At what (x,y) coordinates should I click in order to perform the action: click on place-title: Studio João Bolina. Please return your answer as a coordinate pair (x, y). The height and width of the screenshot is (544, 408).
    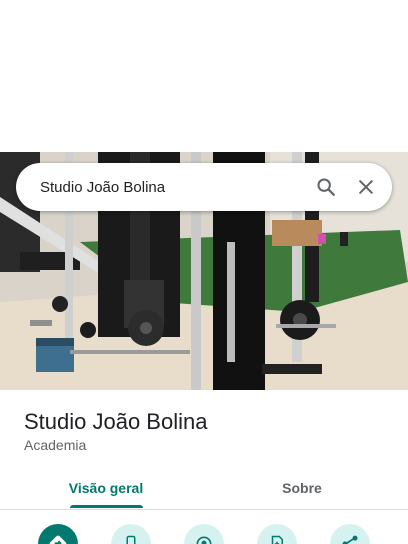
    Looking at the image, I should click on (116, 421).